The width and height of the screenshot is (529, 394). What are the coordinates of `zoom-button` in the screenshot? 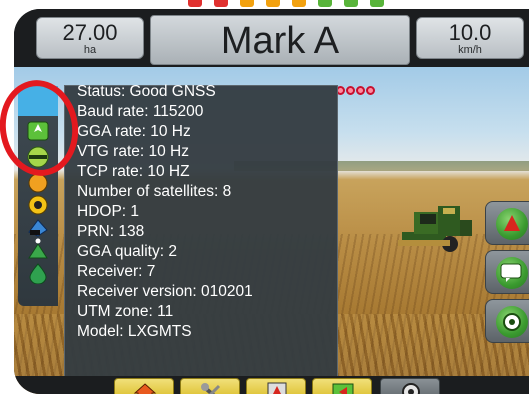 It's located at (507, 321).